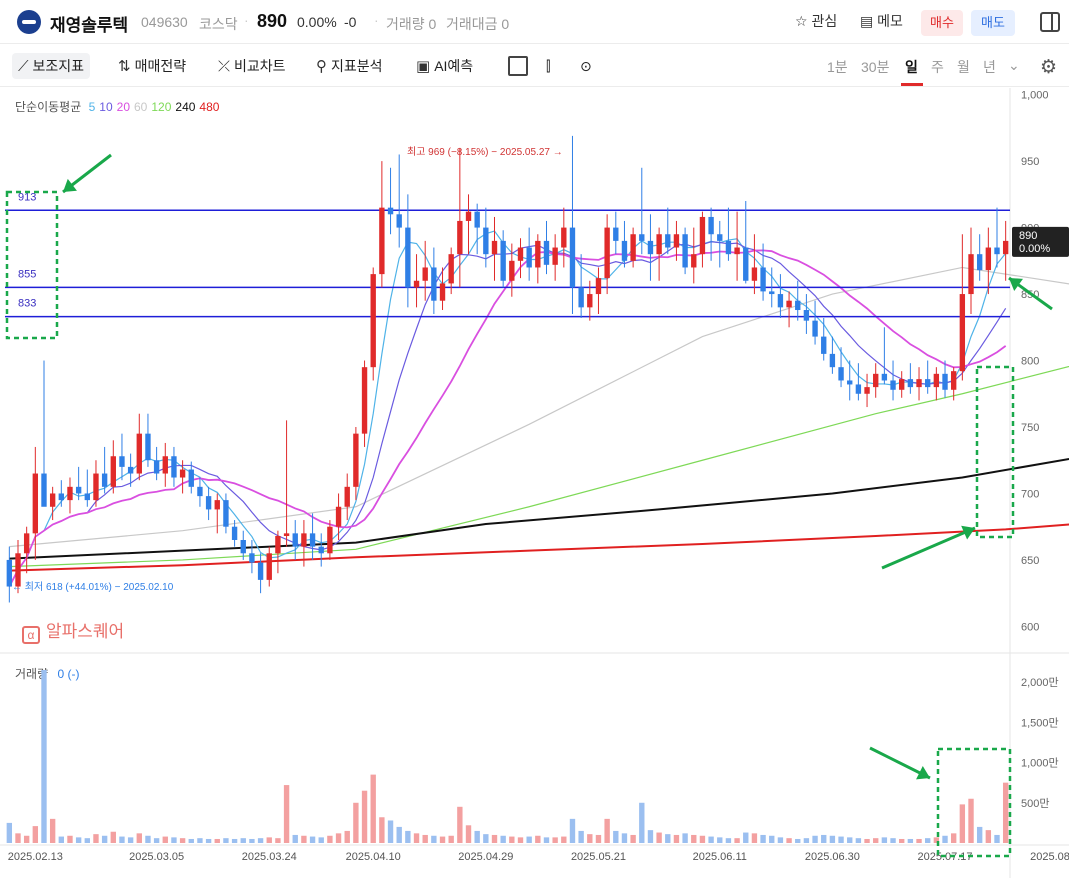 This screenshot has width=1069, height=878. I want to click on sell-button: 매도, so click(993, 23).